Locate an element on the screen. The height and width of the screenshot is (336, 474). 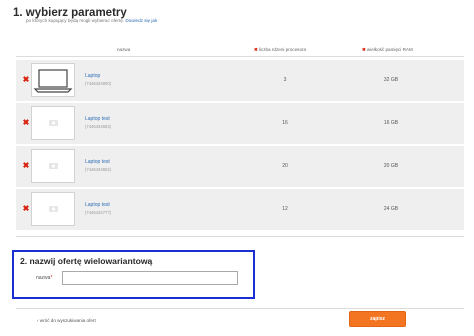
column-header-ram: ✖wielkość pamięci RAM is located at coordinates (387, 50).